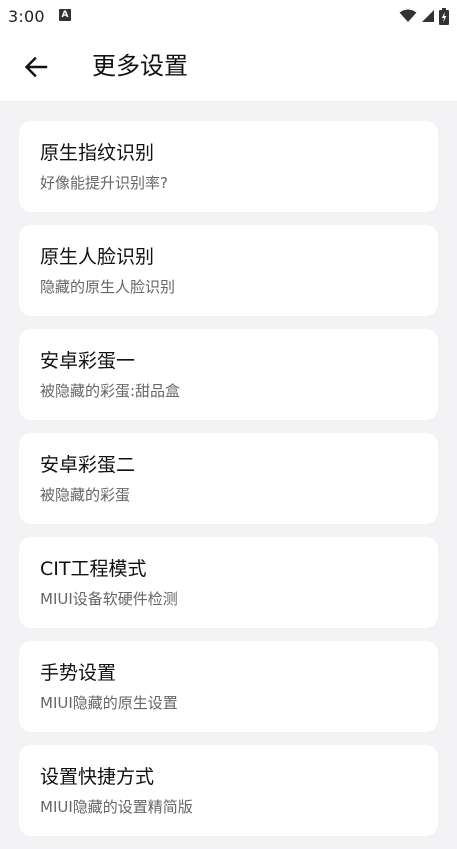  I want to click on setting-item-easter-egg-two: 安卓彩蛋二 被隐藏的彩蛋, so click(228, 478).